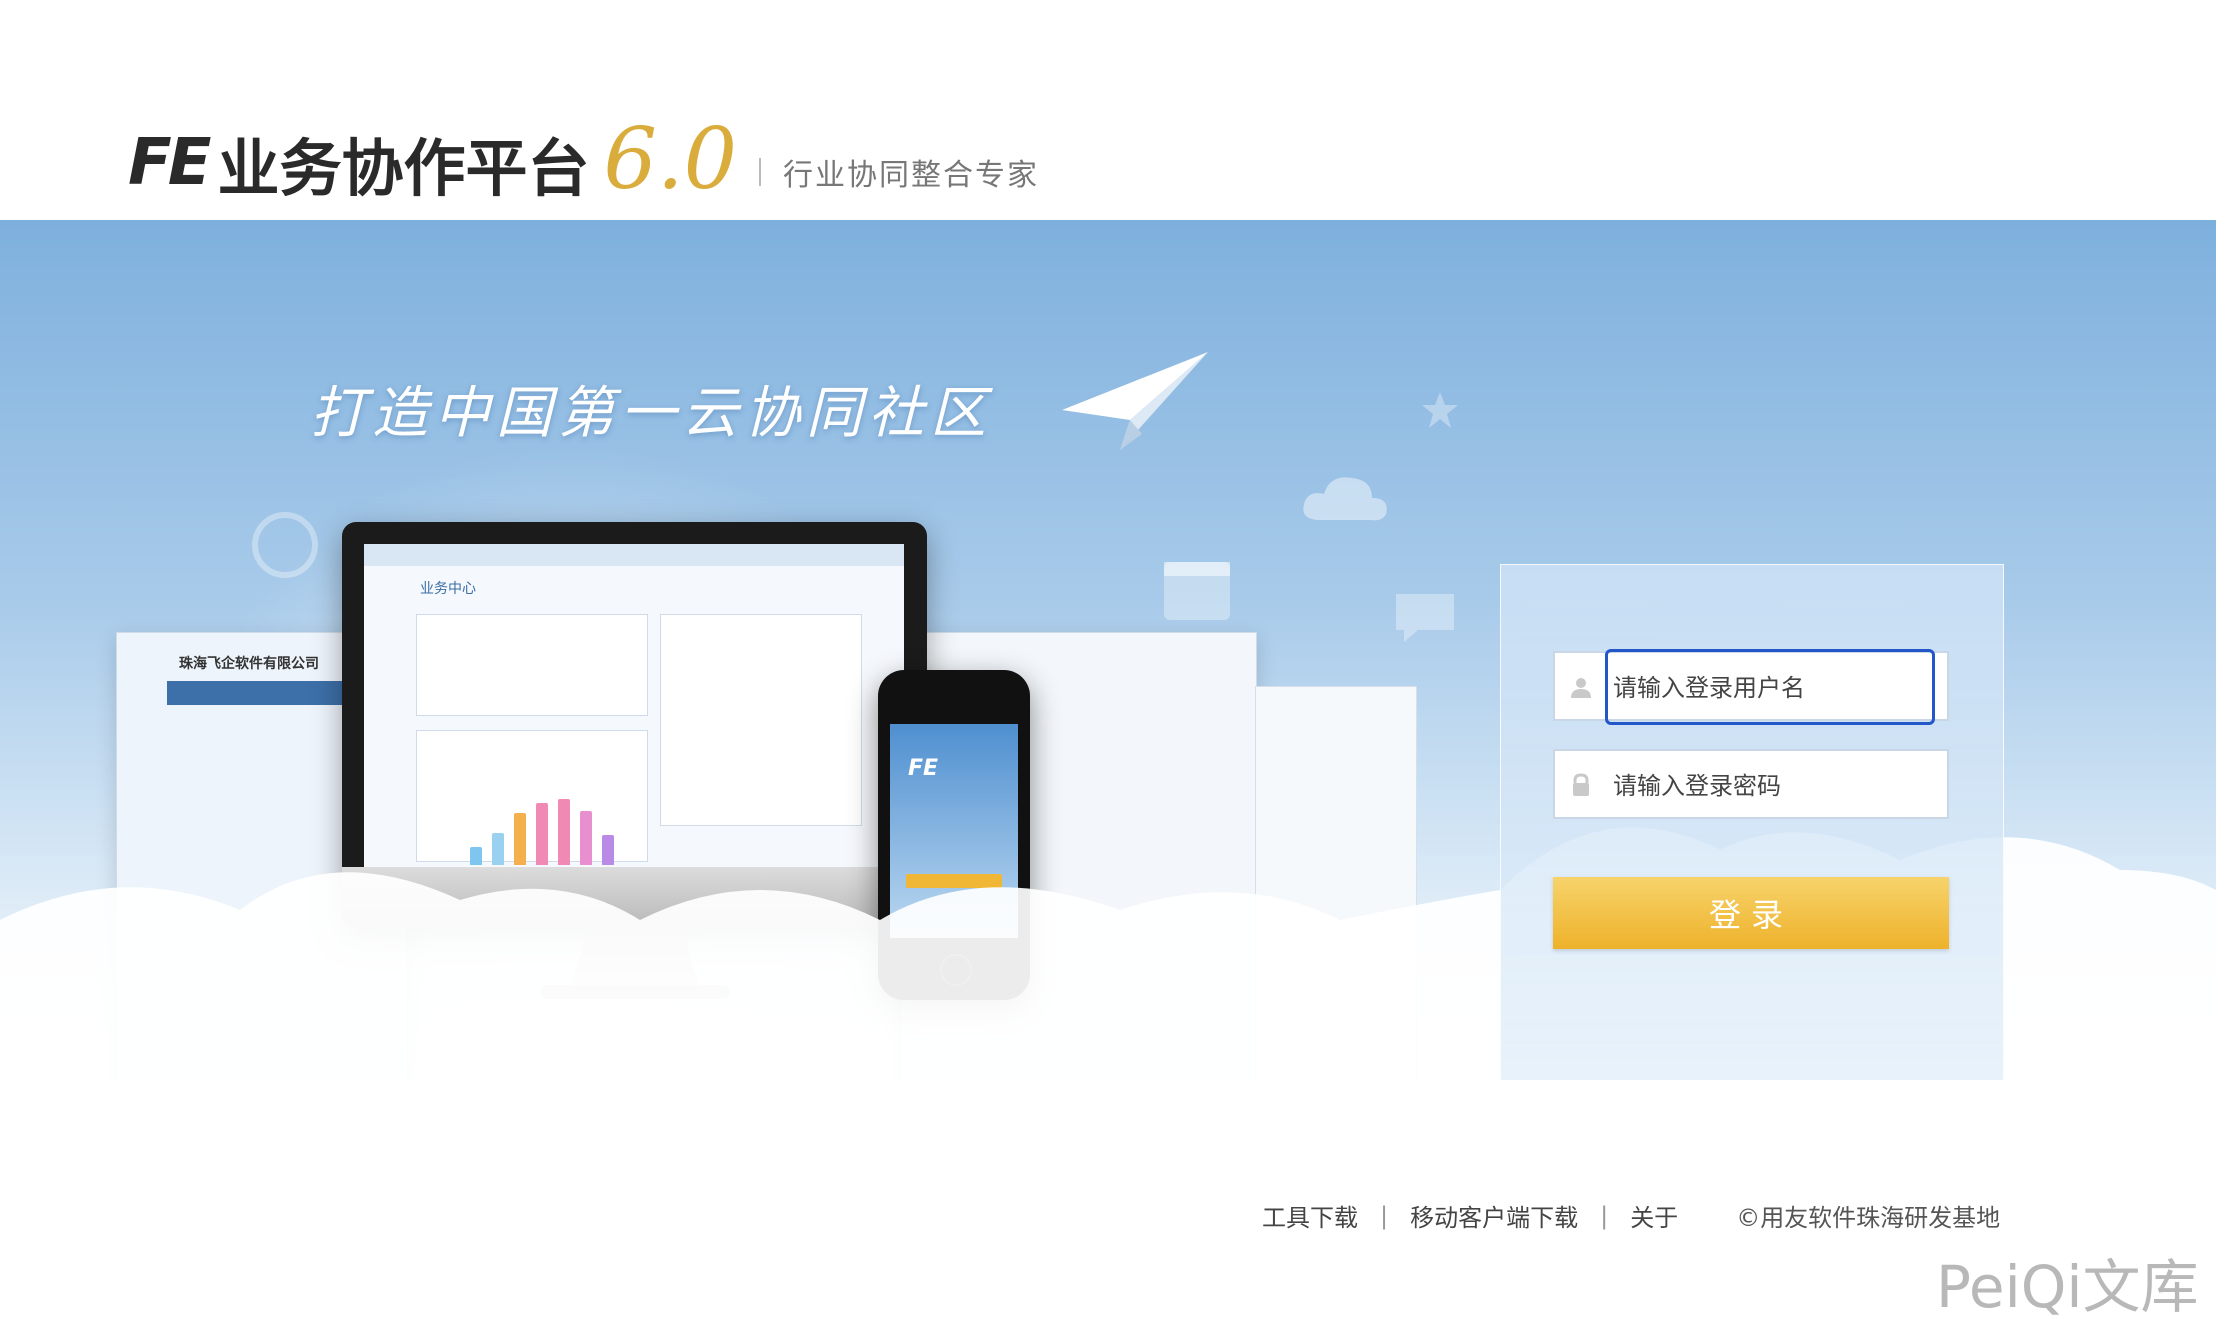 Image resolution: width=2216 pixels, height=1324 pixels. I want to click on logo-version: 6.0, so click(670, 159).